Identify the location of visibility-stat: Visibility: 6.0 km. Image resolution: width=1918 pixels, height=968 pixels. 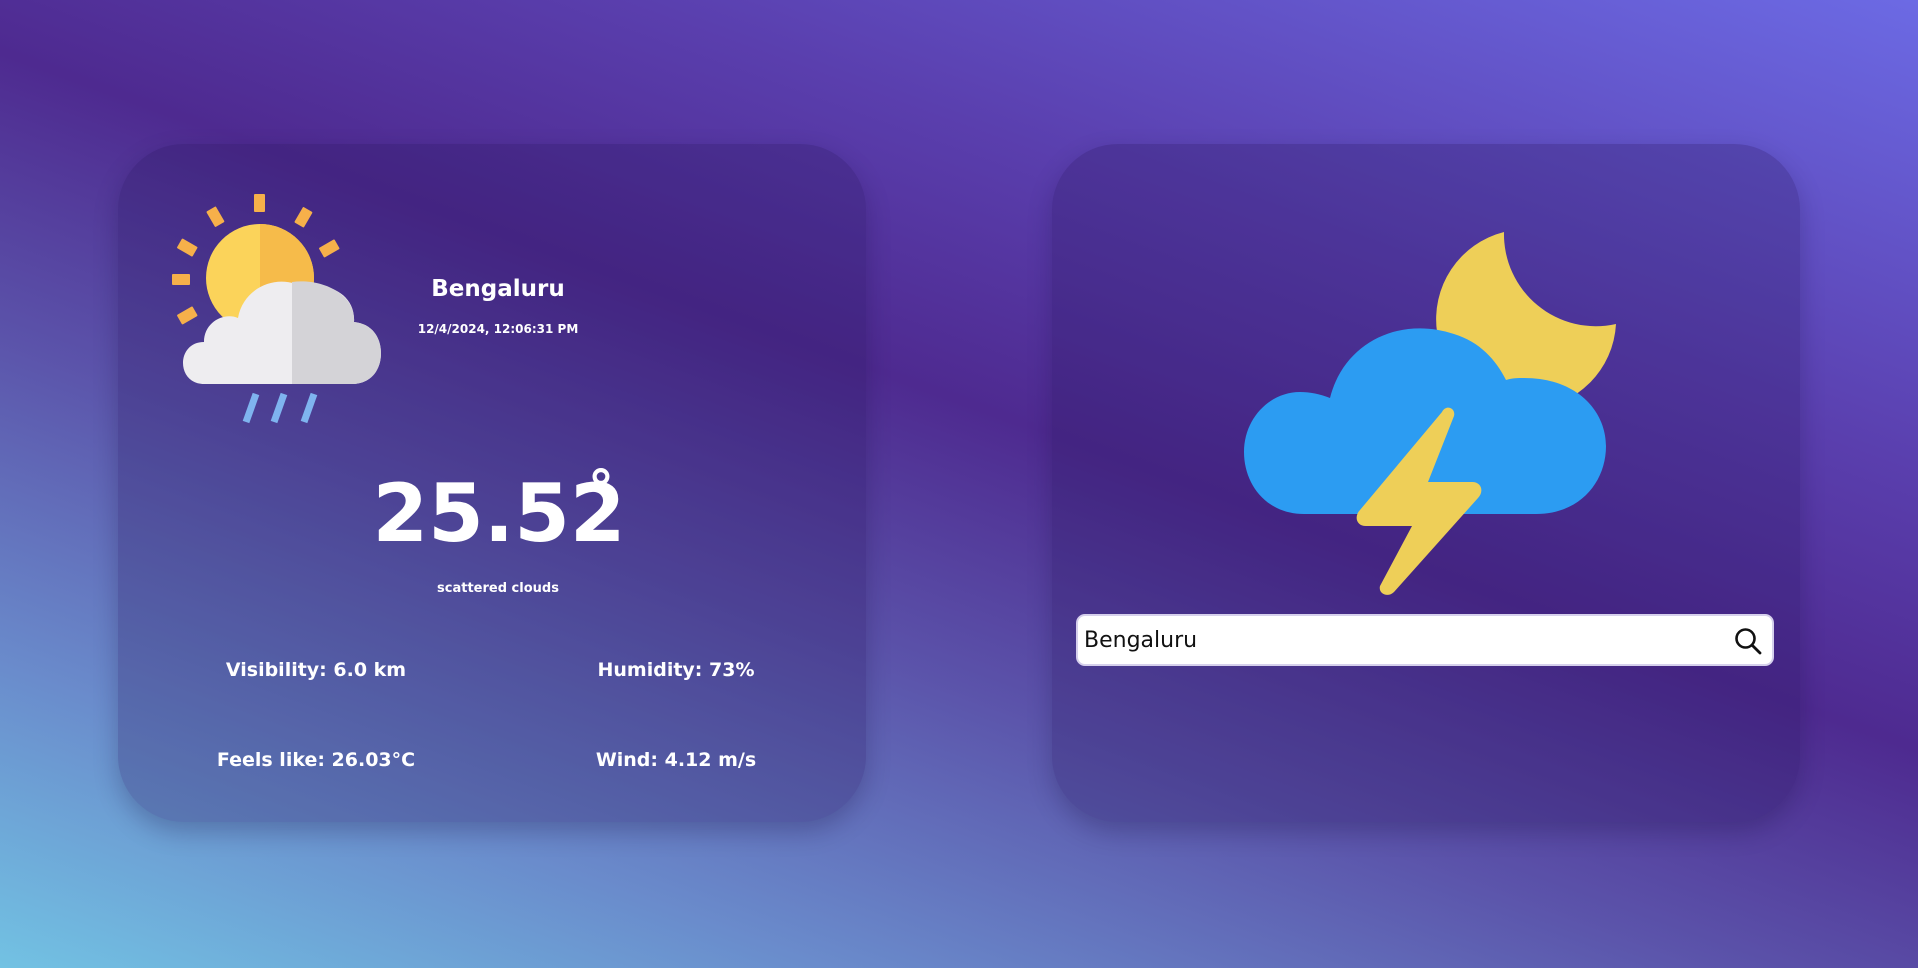
(316, 670).